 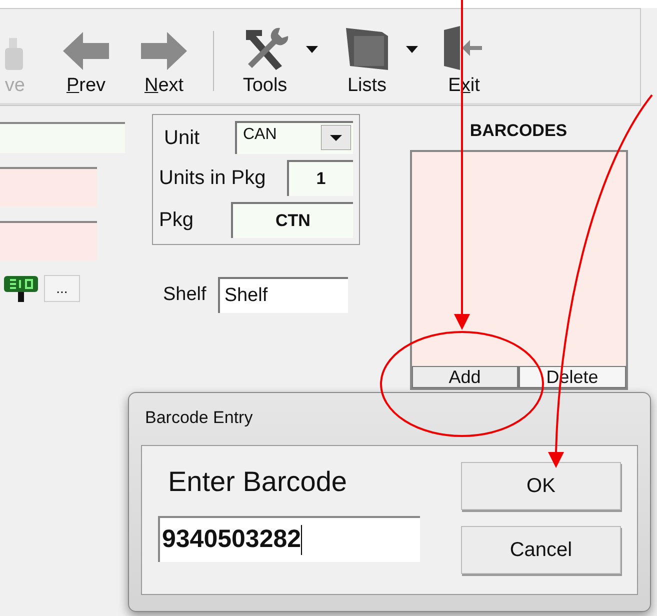 What do you see at coordinates (367, 48) in the screenshot?
I see `folder-icon` at bounding box center [367, 48].